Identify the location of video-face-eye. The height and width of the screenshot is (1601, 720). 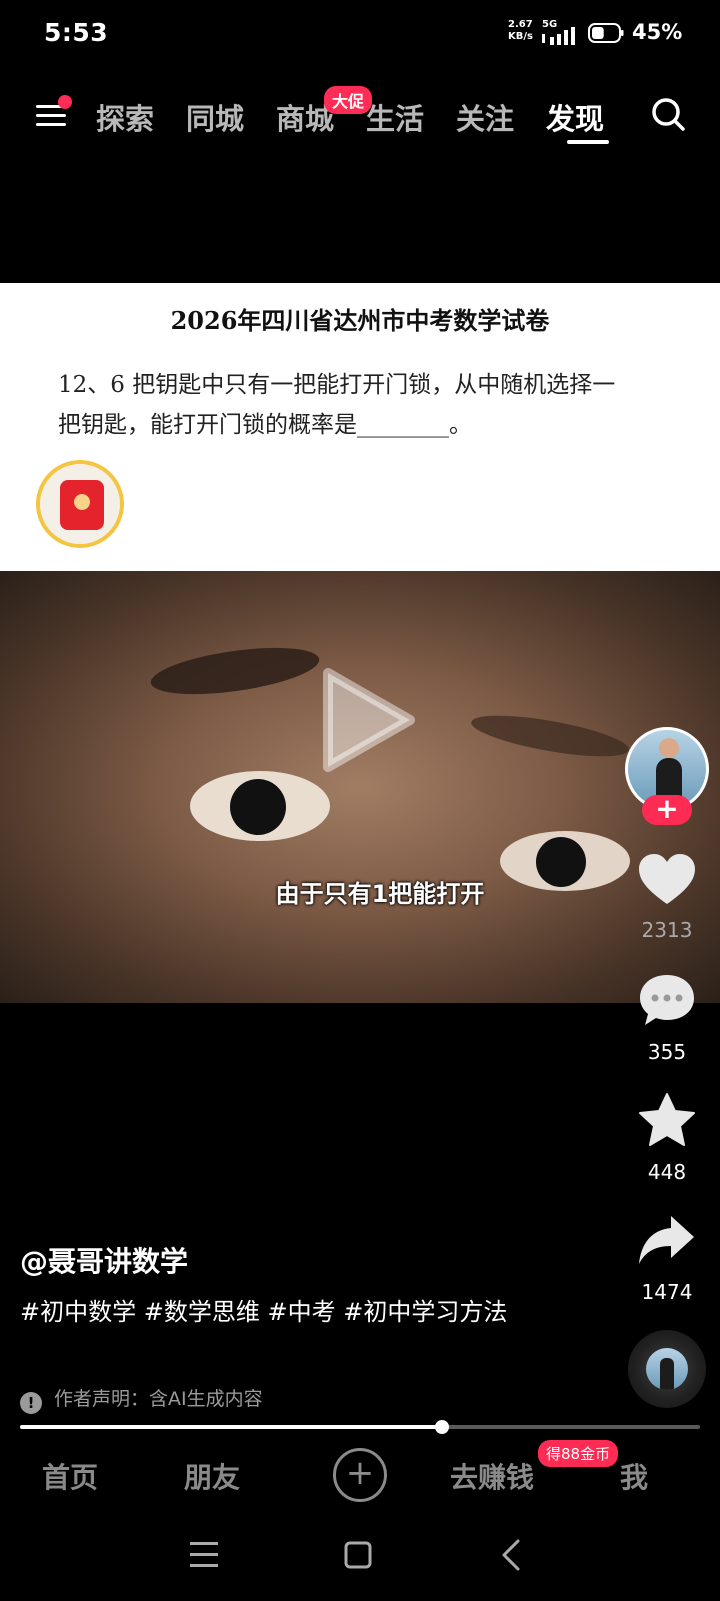
(260, 806).